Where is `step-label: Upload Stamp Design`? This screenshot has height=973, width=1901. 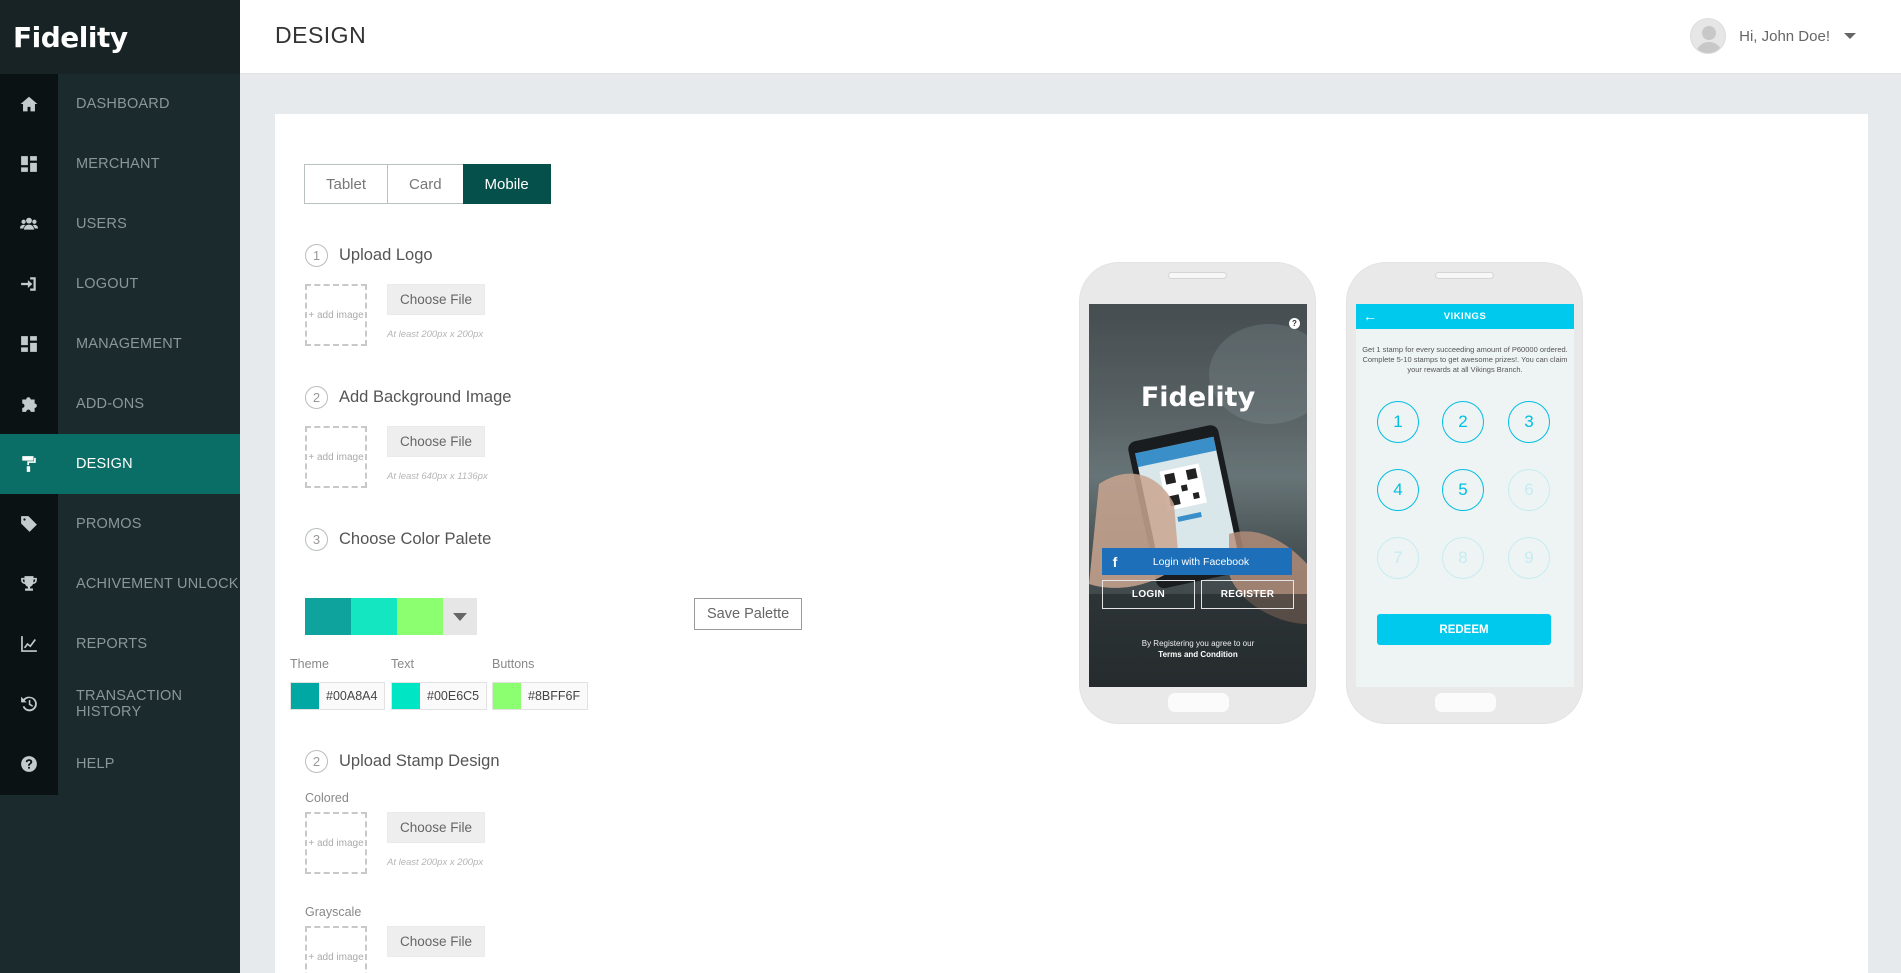
step-label: Upload Stamp Design is located at coordinates (419, 761).